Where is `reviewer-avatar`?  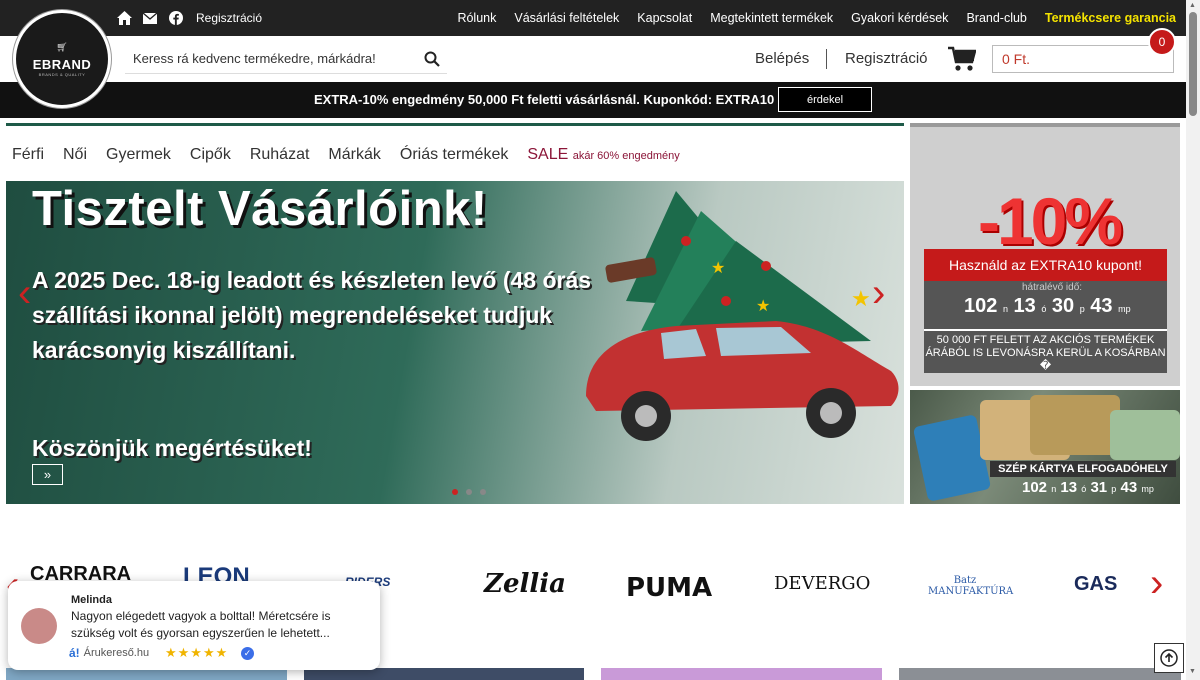
reviewer-avatar is located at coordinates (39, 626).